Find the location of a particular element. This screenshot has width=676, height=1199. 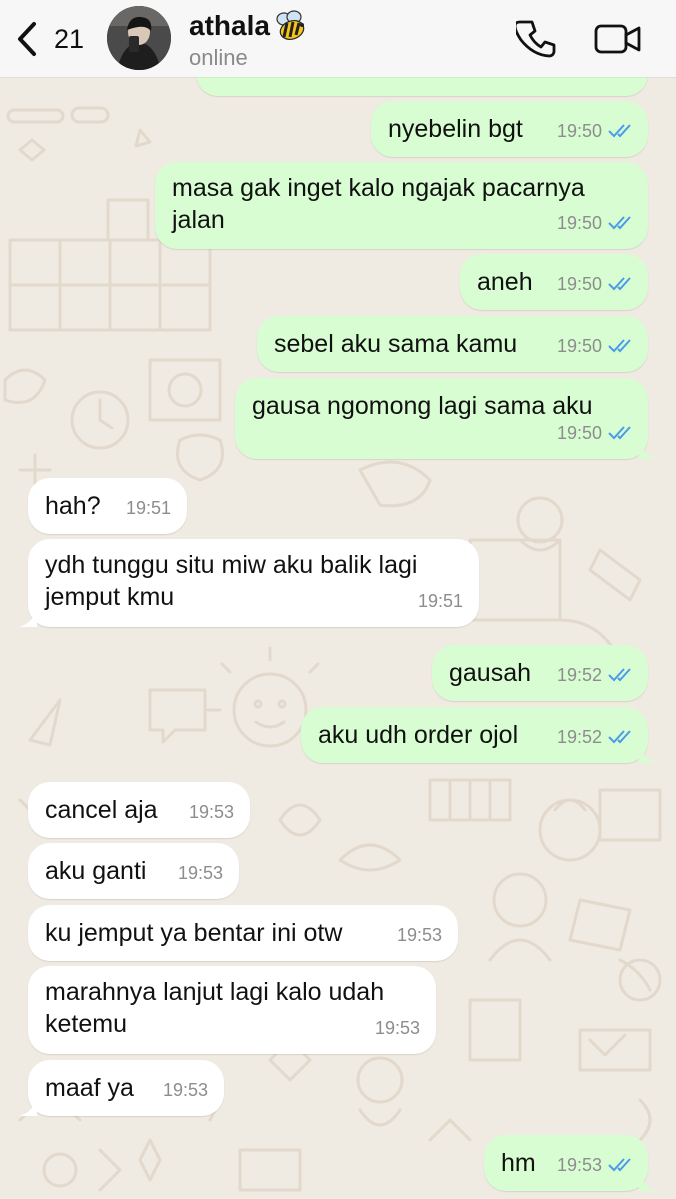

message-line: jalan is located at coordinates (198, 220).